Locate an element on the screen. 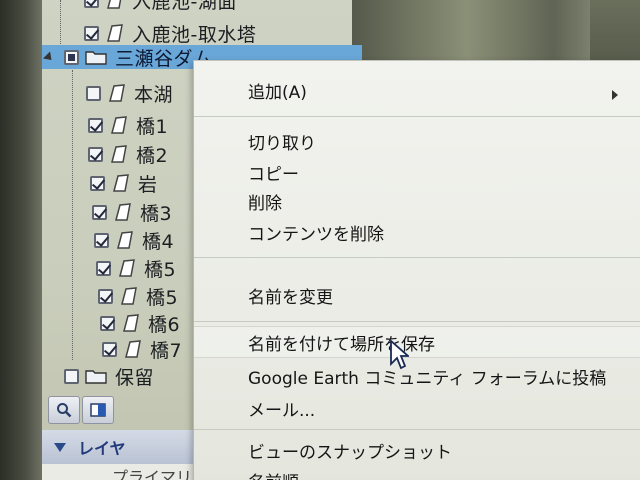 This screenshot has height=480, width=640. menu-item-post-to-community: Google Earth コミュニティ フォーラムに投稿 is located at coordinates (417, 376).